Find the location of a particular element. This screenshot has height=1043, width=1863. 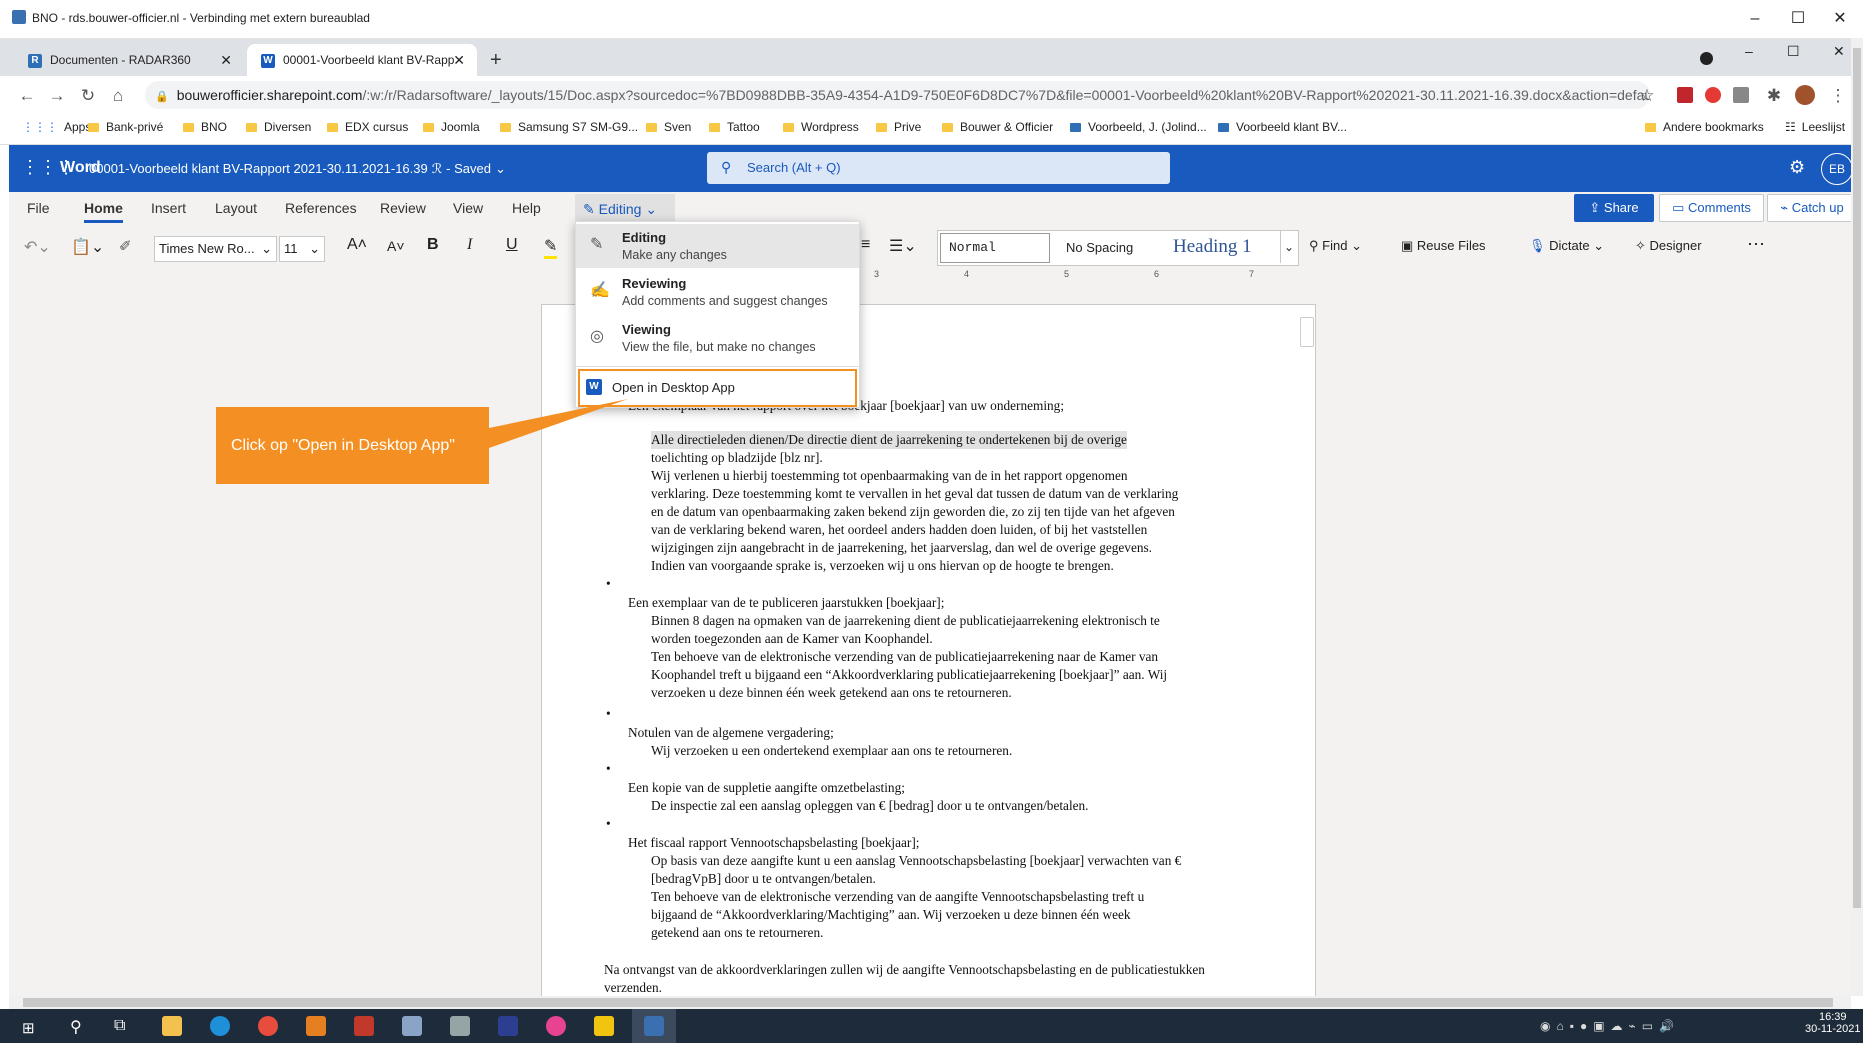

file-explorer-icon is located at coordinates (172, 1026).